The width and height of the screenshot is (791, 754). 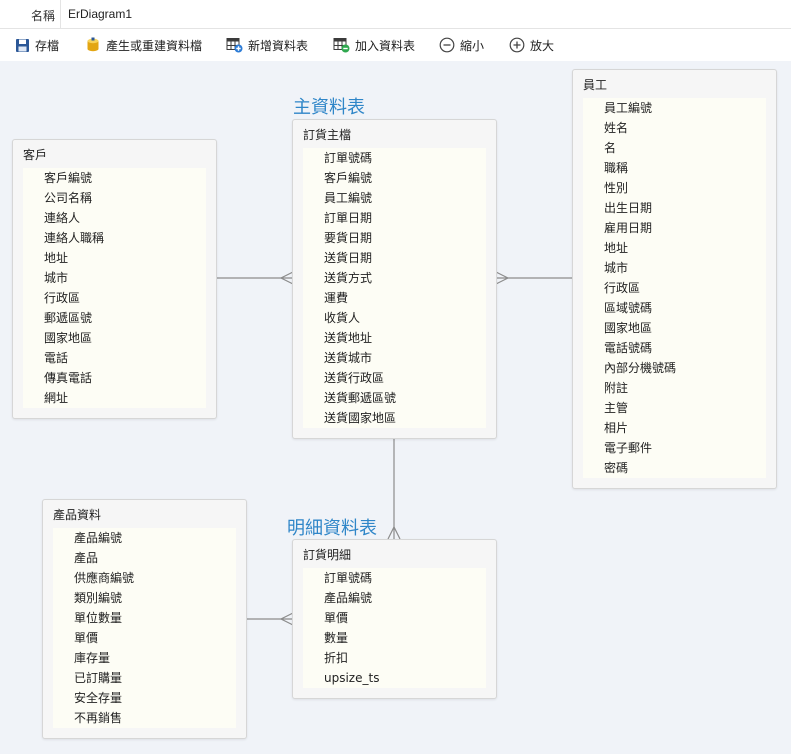 What do you see at coordinates (60, 14) in the screenshot?
I see `name-divider` at bounding box center [60, 14].